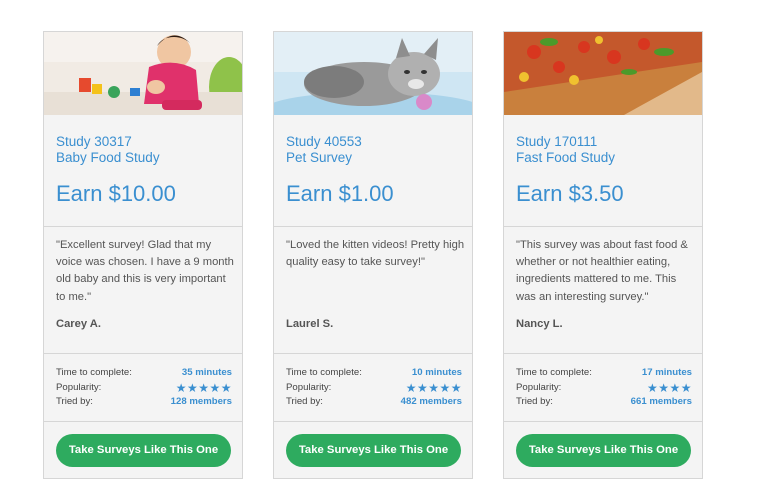 The width and height of the screenshot is (758, 500). What do you see at coordinates (557, 141) in the screenshot?
I see `study-id: Study 170111` at bounding box center [557, 141].